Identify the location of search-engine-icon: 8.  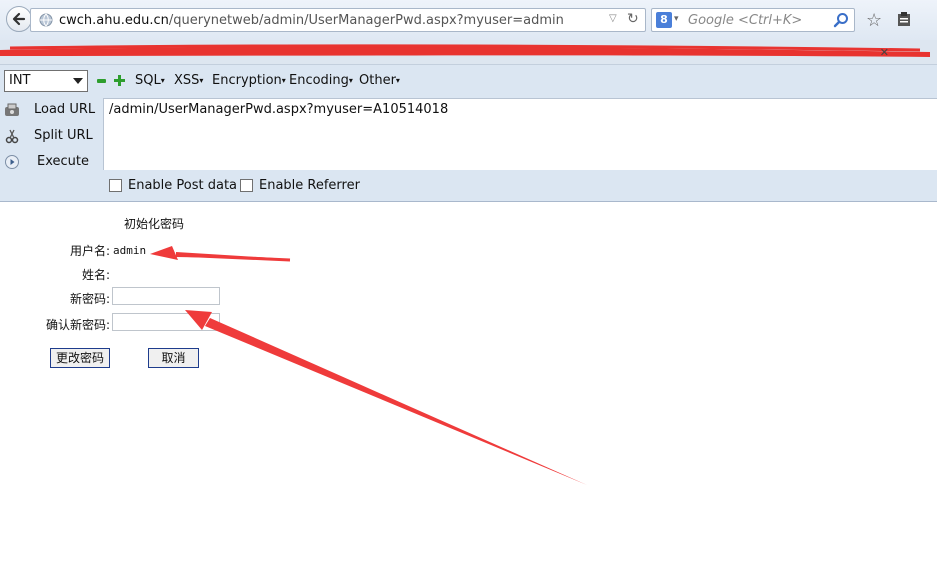
(664, 20).